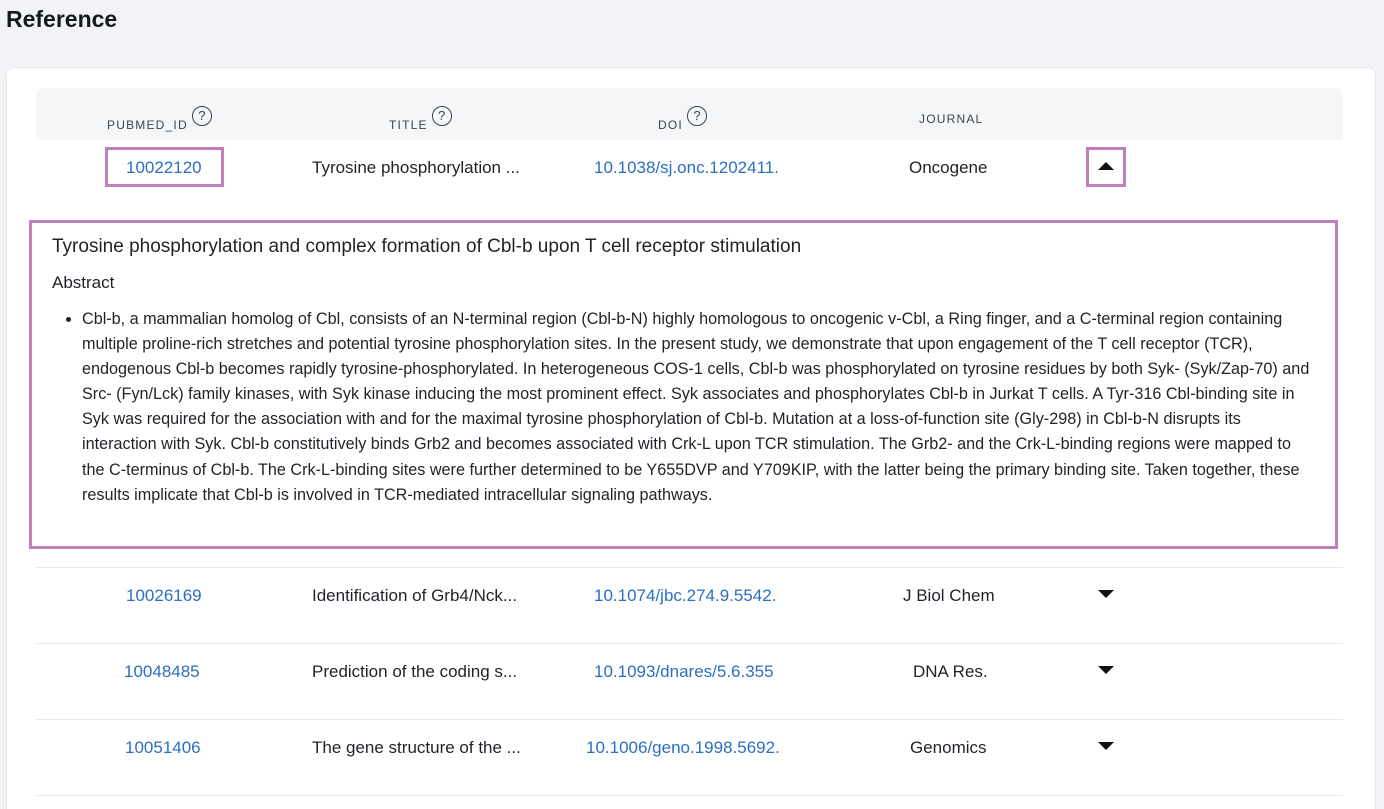  I want to click on column-header-pubmed-id: PUBMED_ID?, so click(159, 119).